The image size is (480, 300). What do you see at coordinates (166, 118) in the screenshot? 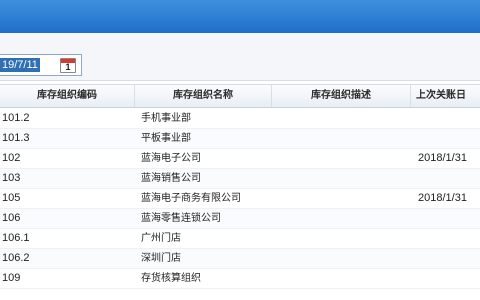
I see `cell-org-name: 手机事业部` at bounding box center [166, 118].